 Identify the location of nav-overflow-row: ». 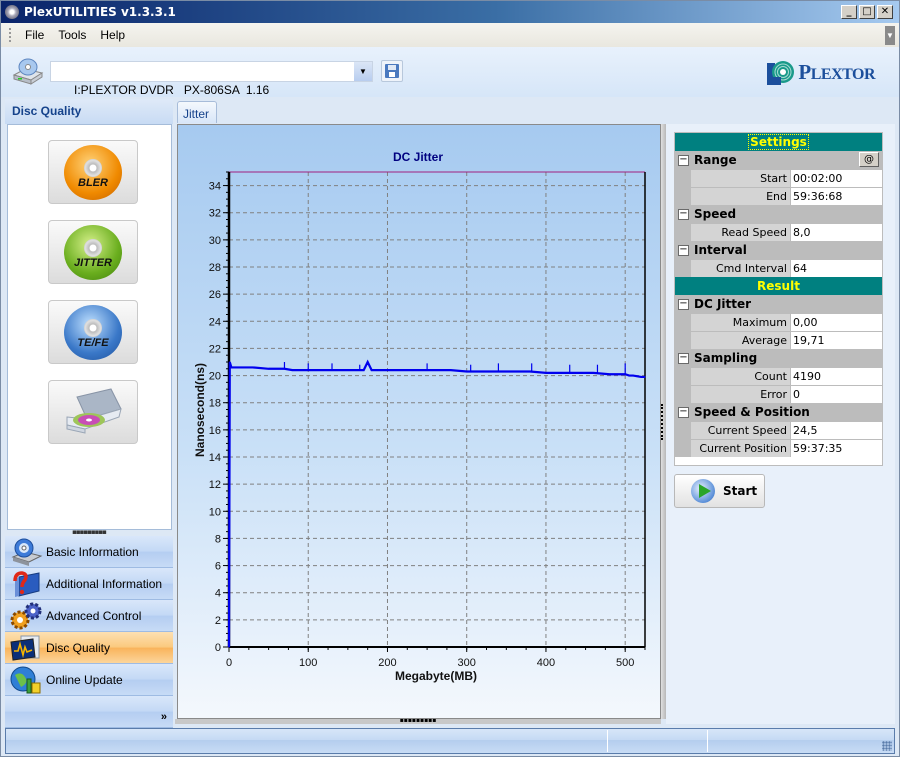
(89, 712).